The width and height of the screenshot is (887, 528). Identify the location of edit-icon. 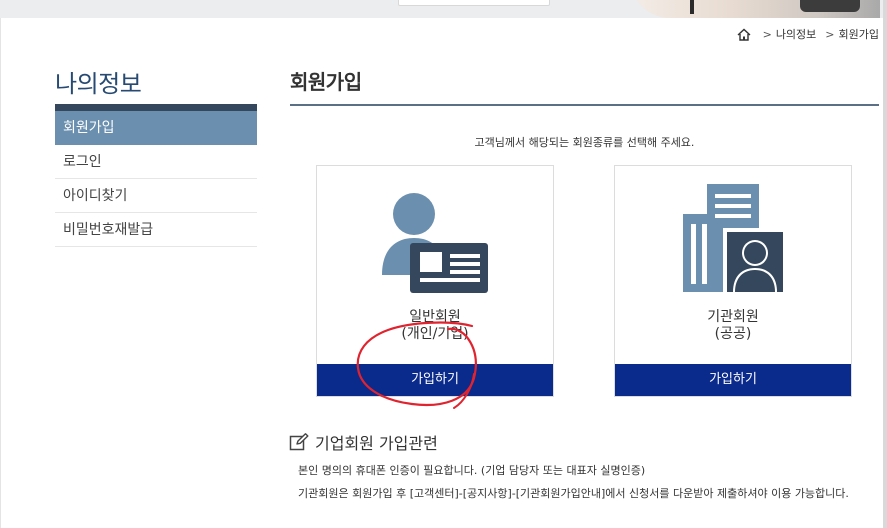
(299, 442).